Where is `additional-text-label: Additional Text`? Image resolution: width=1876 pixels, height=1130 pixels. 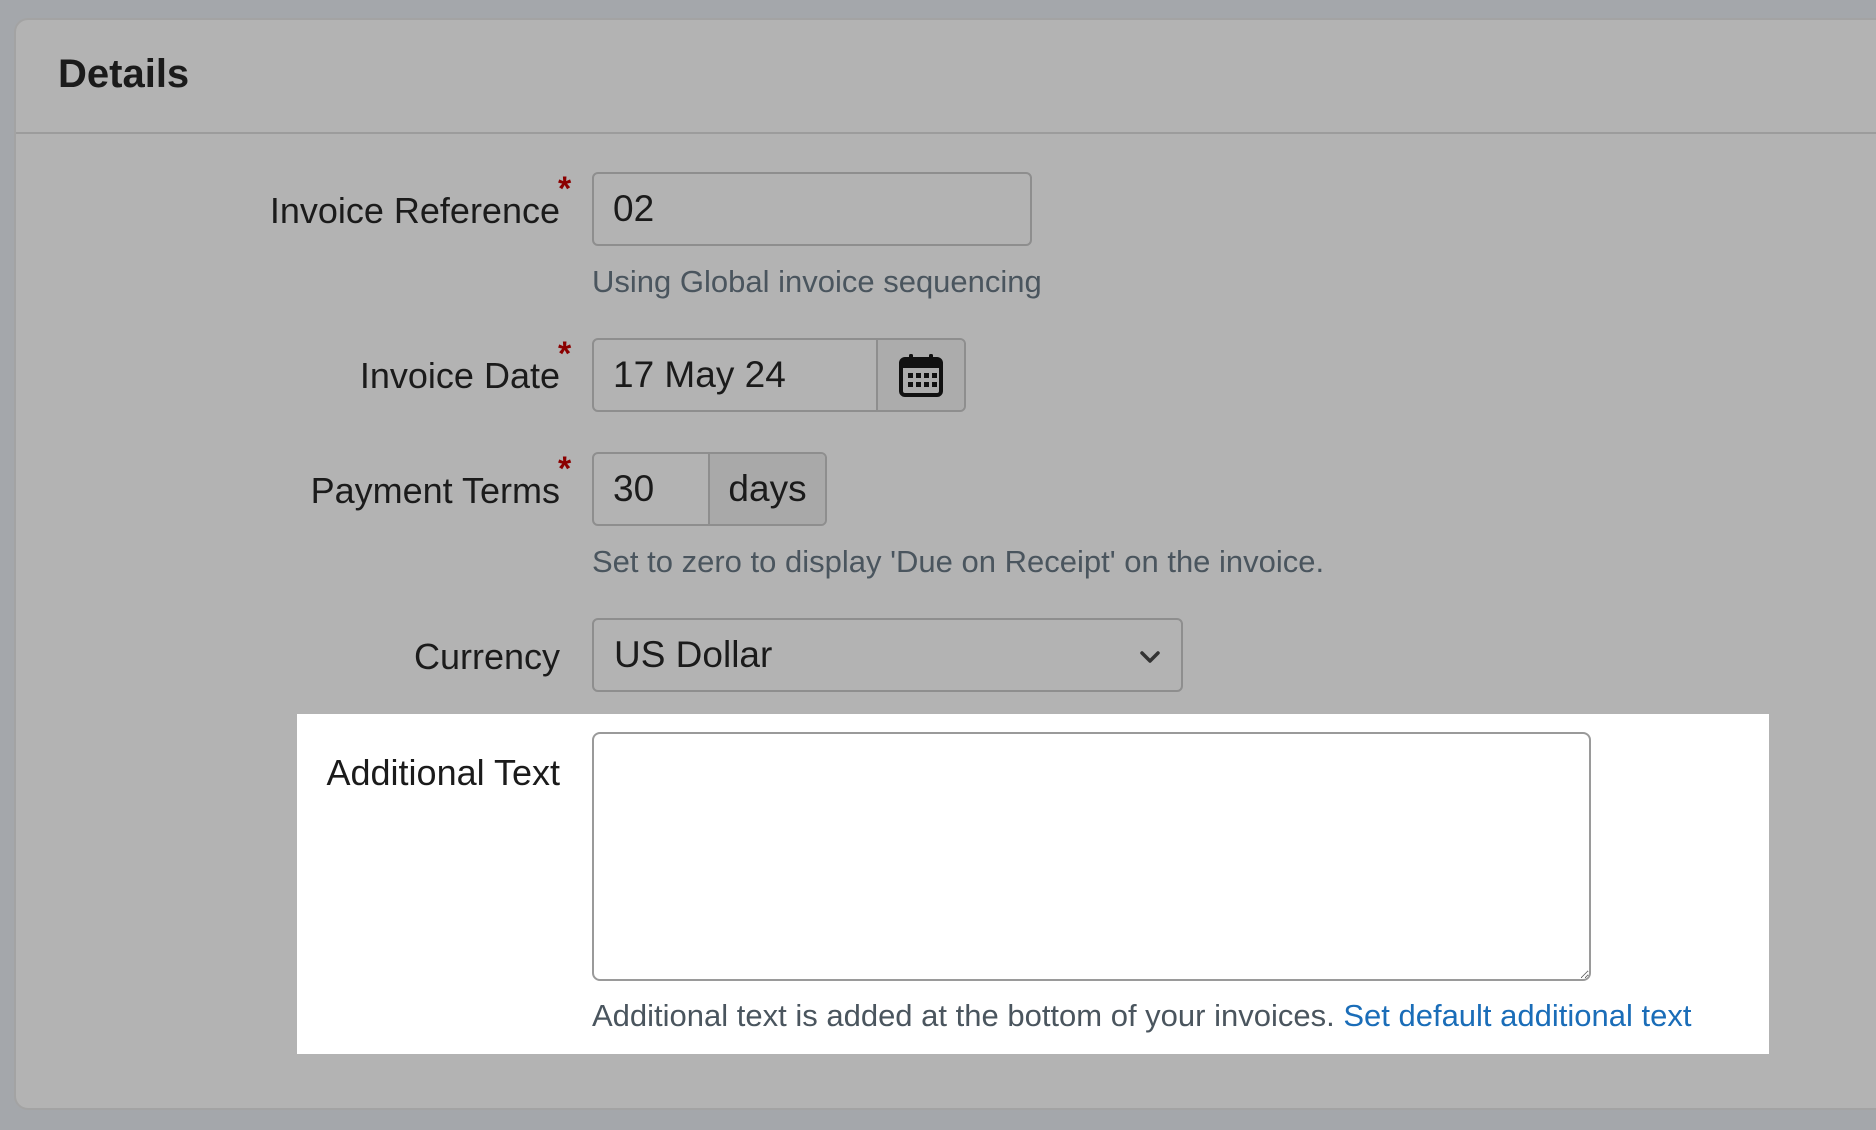
additional-text-label: Additional Text is located at coordinates (443, 772).